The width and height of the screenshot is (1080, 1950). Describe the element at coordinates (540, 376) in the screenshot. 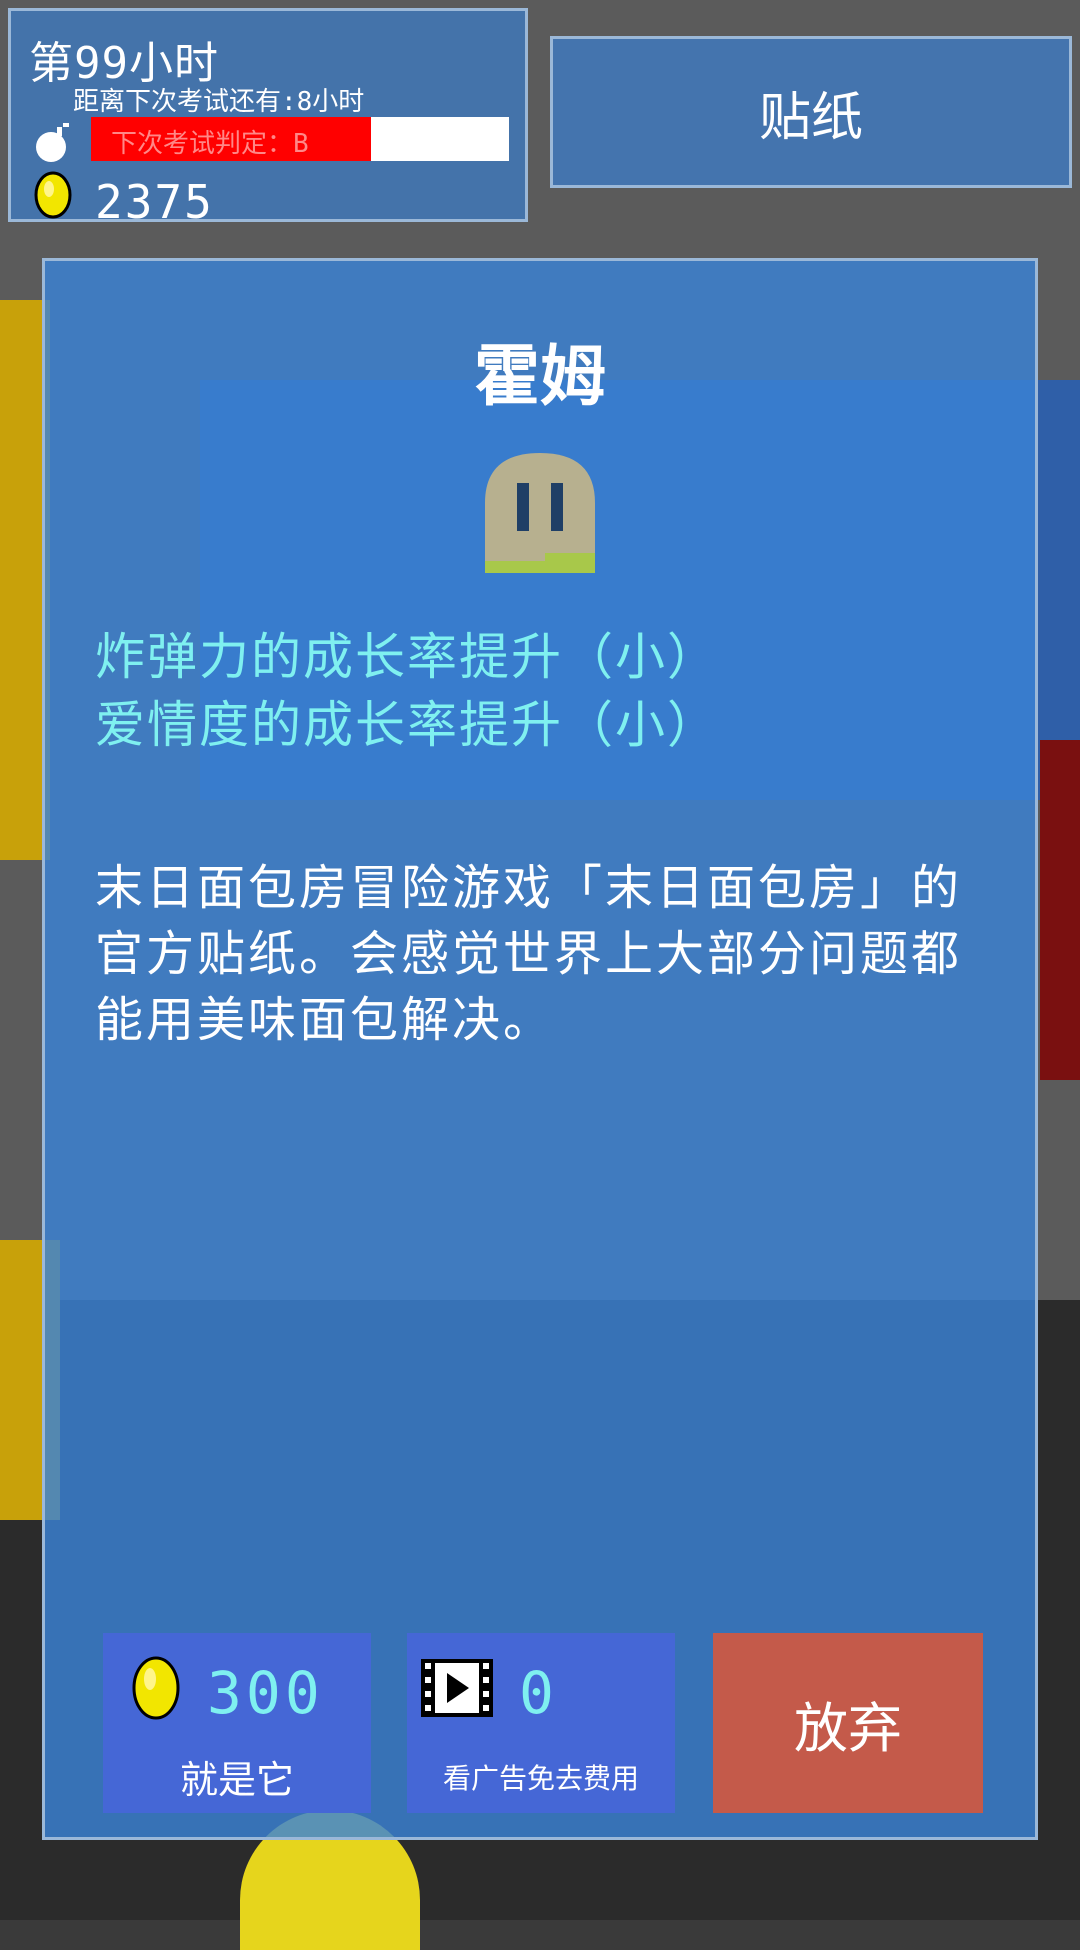

I see `sticker-name: 霍姆` at that location.